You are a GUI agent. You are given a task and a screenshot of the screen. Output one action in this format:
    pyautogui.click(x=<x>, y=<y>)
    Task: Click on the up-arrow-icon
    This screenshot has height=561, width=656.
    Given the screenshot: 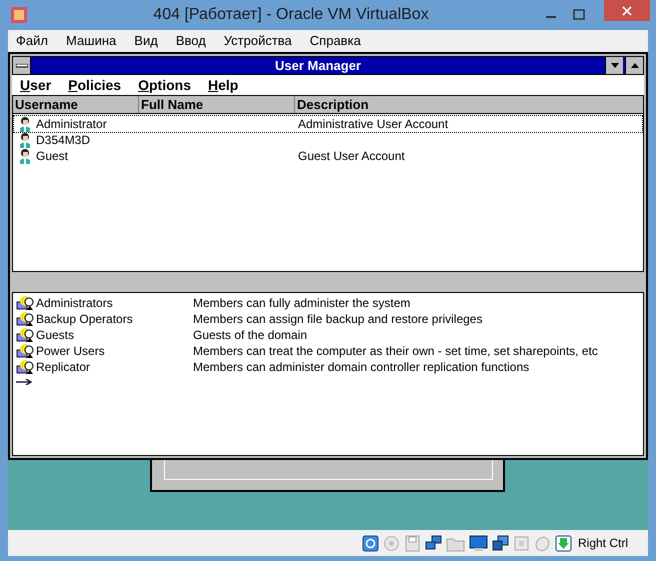 What is the action you would take?
    pyautogui.click(x=634, y=65)
    